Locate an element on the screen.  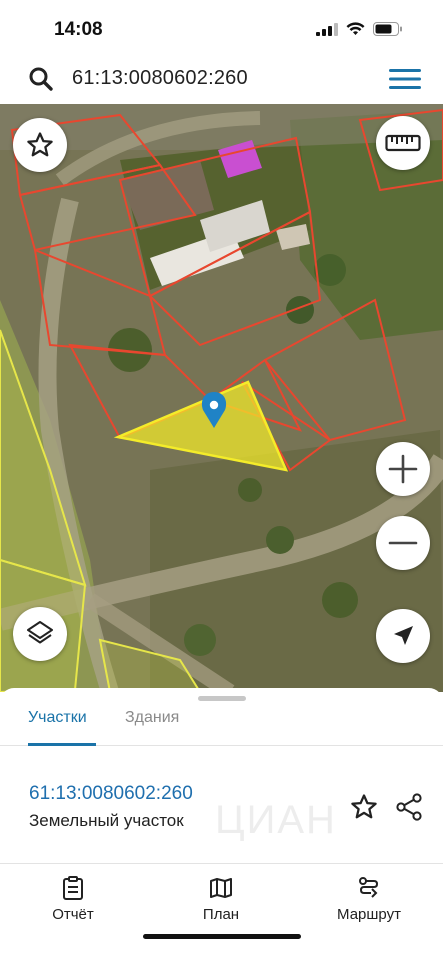
search-input: 61:13:0080602:260 is located at coordinates (160, 78).